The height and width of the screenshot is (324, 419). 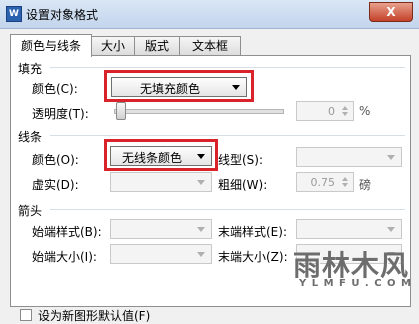 I want to click on begin-size-label: 始端大小(I):, so click(x=64, y=257).